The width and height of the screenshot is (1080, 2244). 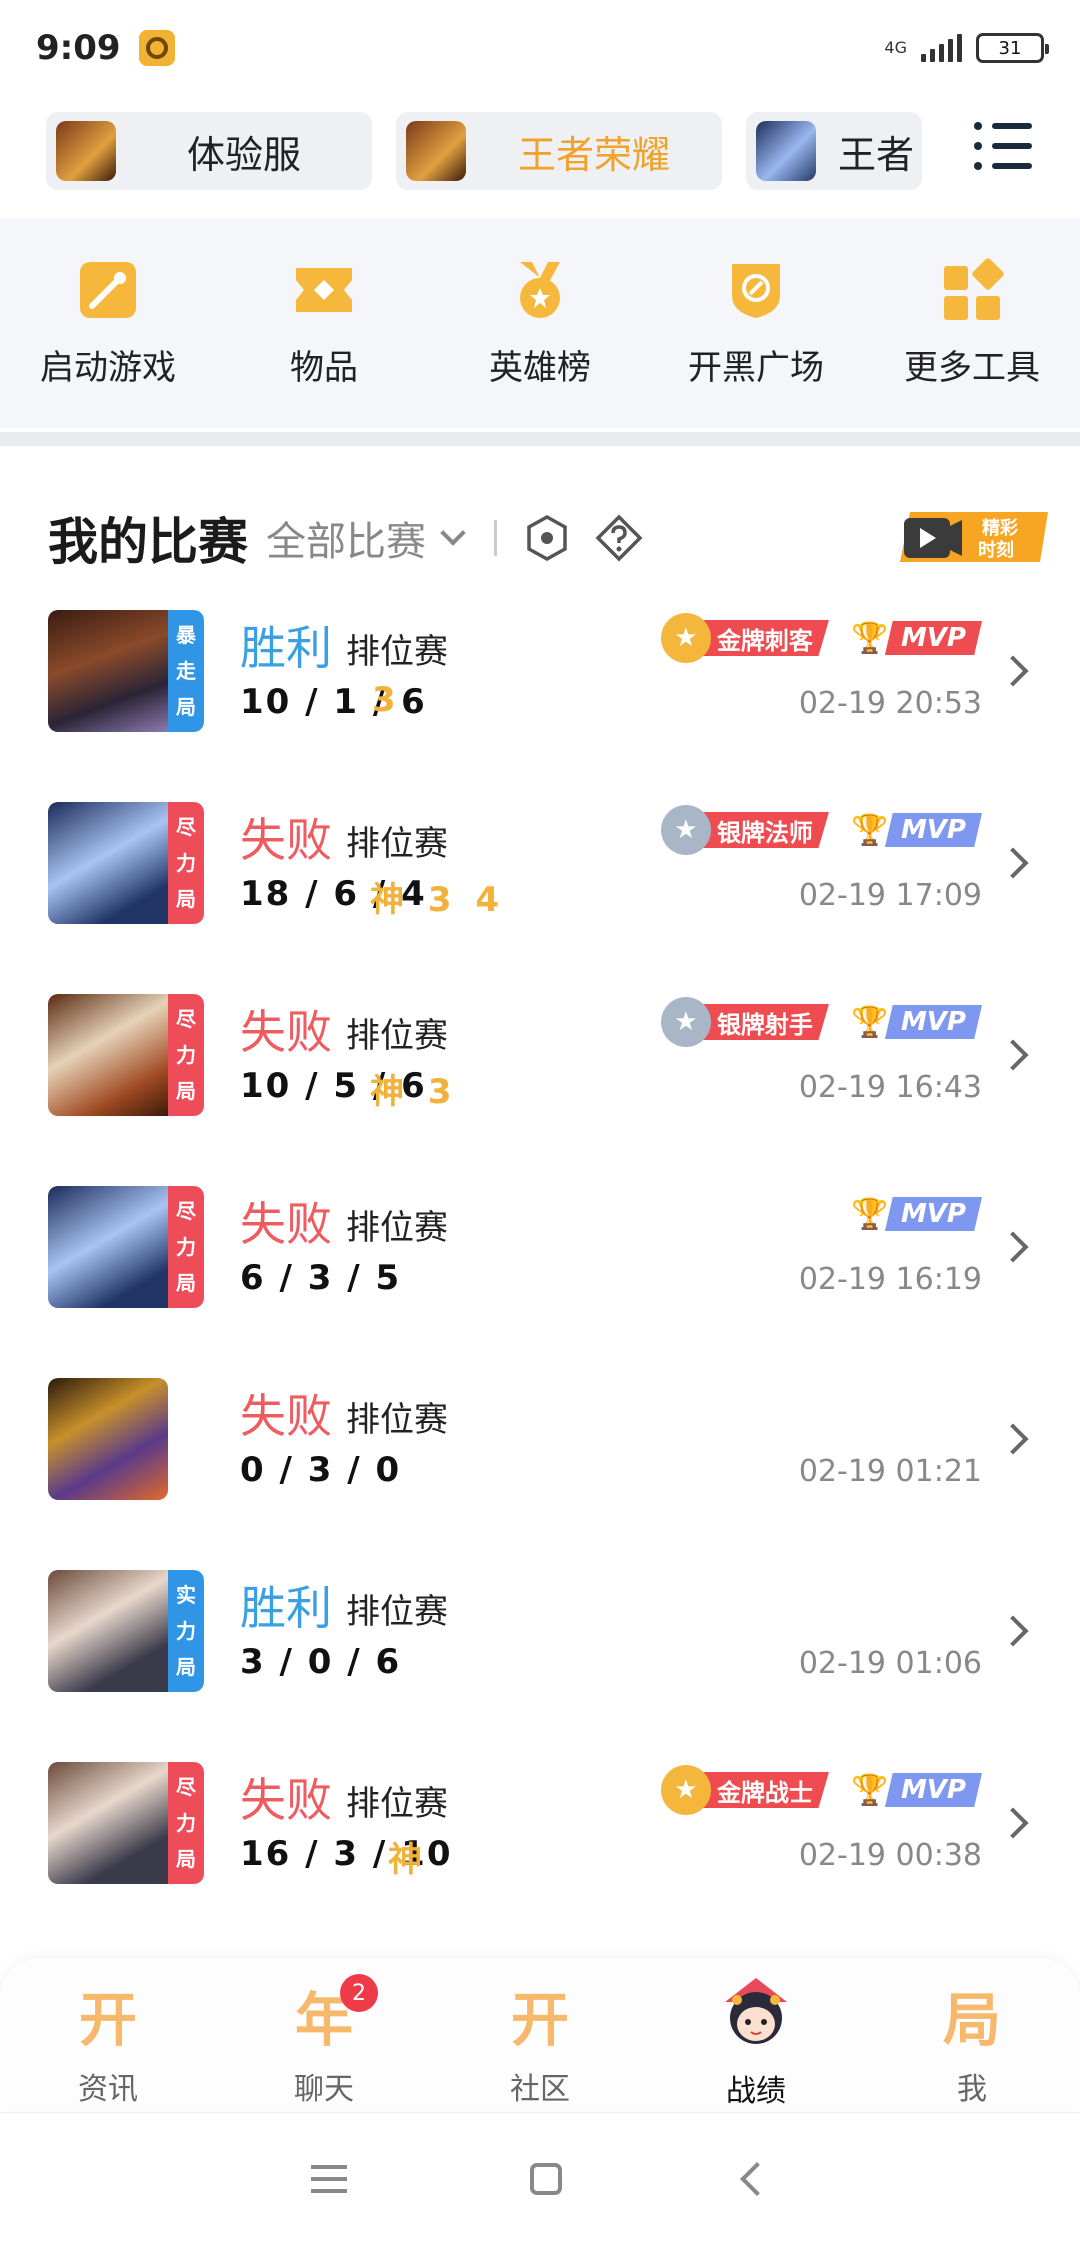 What do you see at coordinates (324, 368) in the screenshot?
I see `tool-label: 物品` at bounding box center [324, 368].